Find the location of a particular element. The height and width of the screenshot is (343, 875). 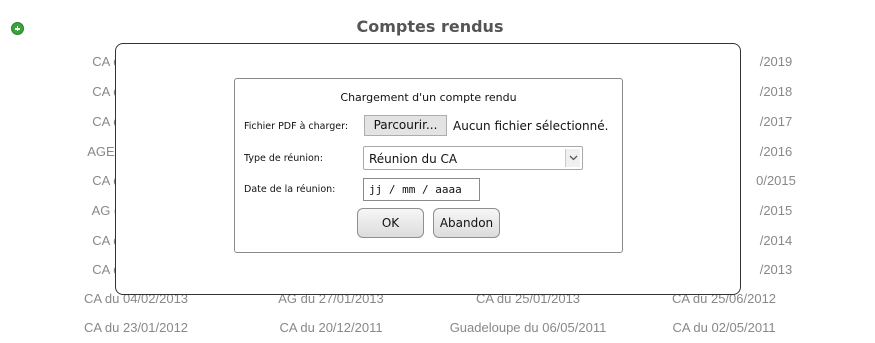

ok-button: OK is located at coordinates (390, 223).